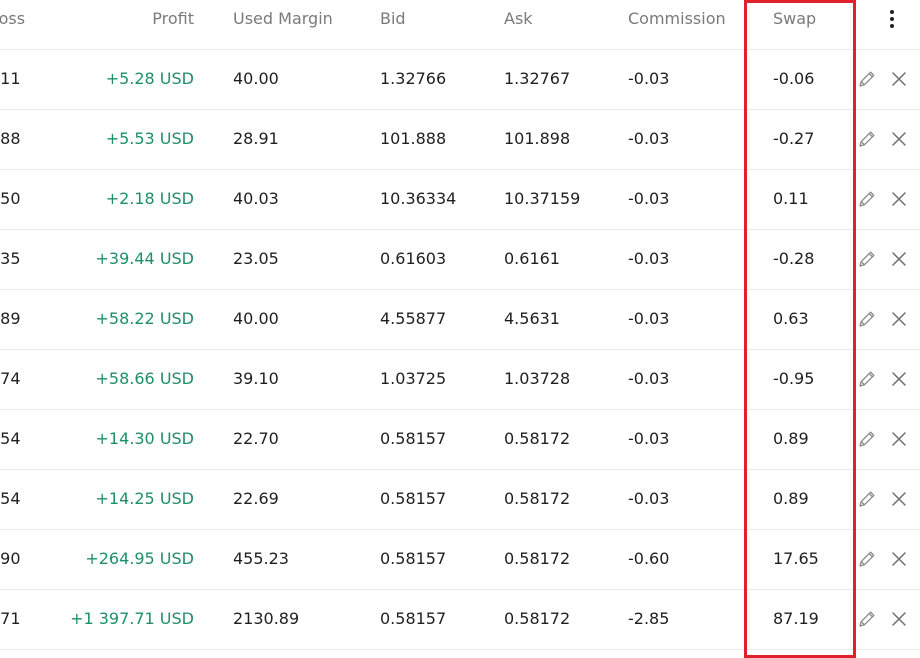 The width and height of the screenshot is (920, 658). What do you see at coordinates (10, 558) in the screenshot?
I see `cell-loss: 990` at bounding box center [10, 558].